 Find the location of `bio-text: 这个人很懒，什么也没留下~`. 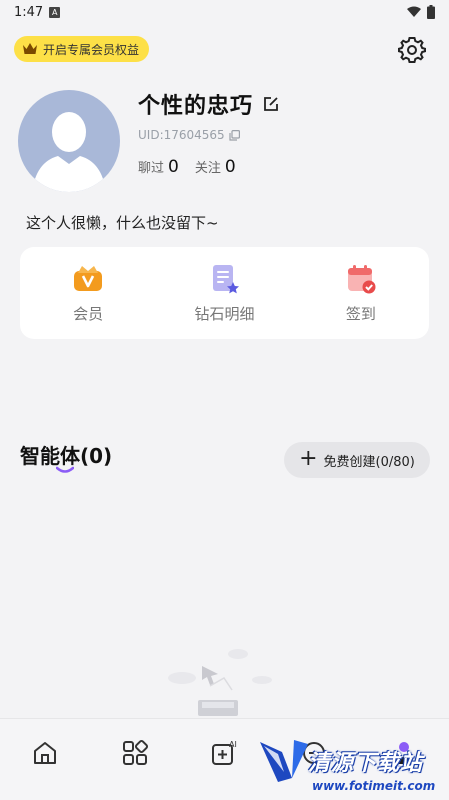

bio-text: 这个人很懒，什么也没留下~ is located at coordinates (122, 223).